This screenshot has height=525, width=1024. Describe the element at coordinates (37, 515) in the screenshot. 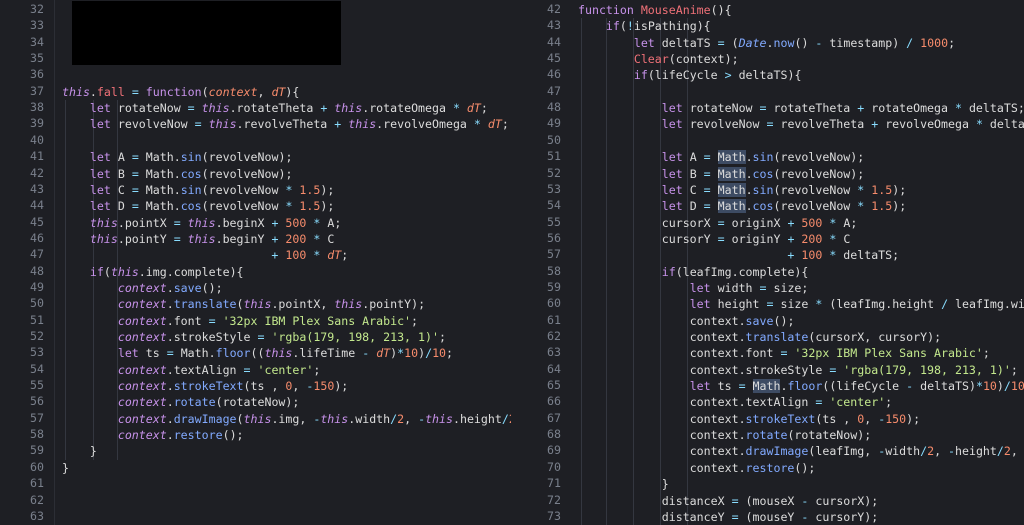

I see `line-number: 63` at that location.